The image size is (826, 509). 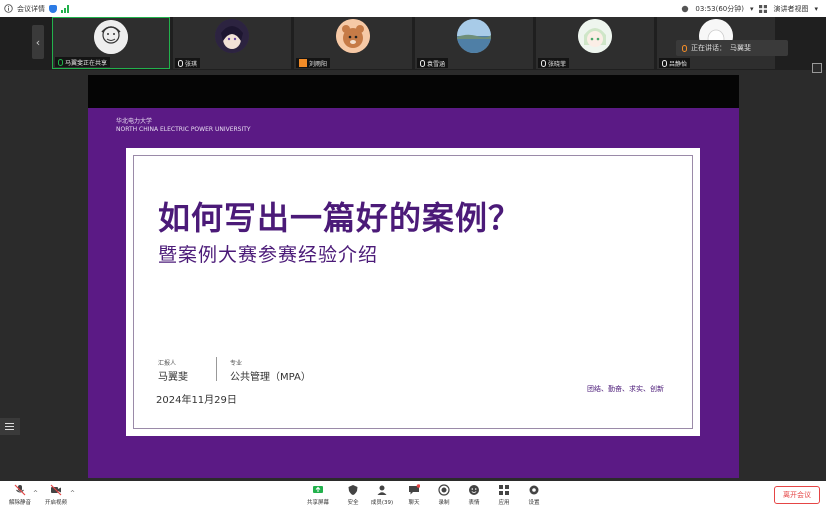 I want to click on participant-tile: 袁雪涵, so click(x=474, y=43).